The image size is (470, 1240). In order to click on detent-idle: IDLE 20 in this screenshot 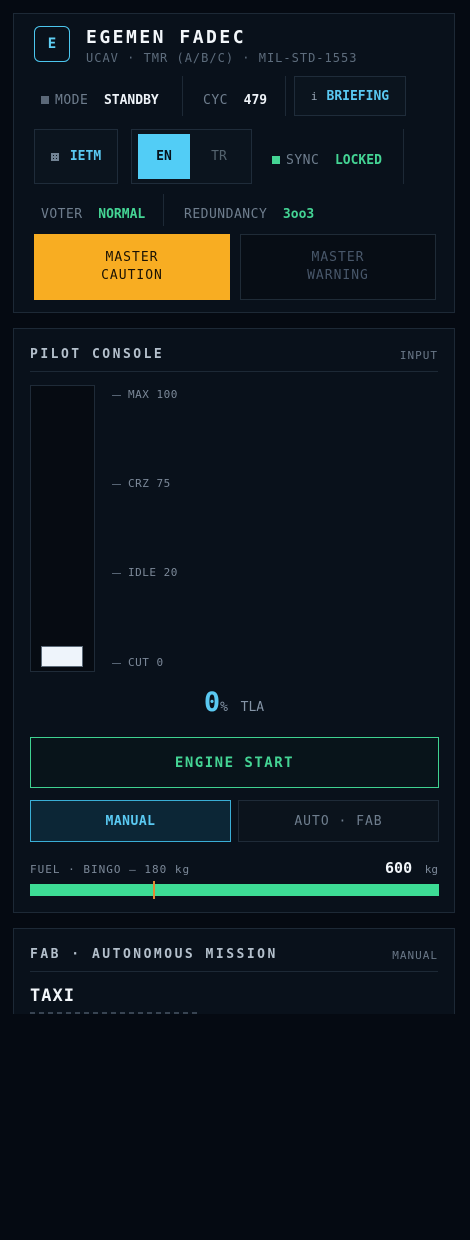, I will do `click(145, 572)`.